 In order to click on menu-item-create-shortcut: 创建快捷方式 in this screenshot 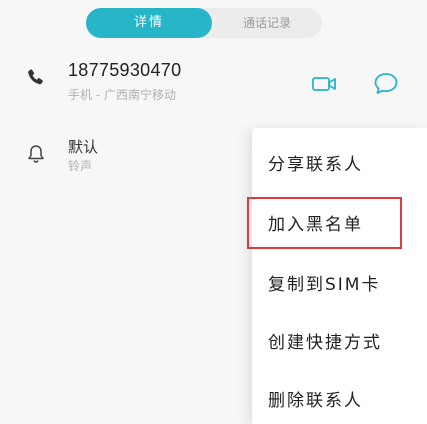, I will do `click(325, 340)`.